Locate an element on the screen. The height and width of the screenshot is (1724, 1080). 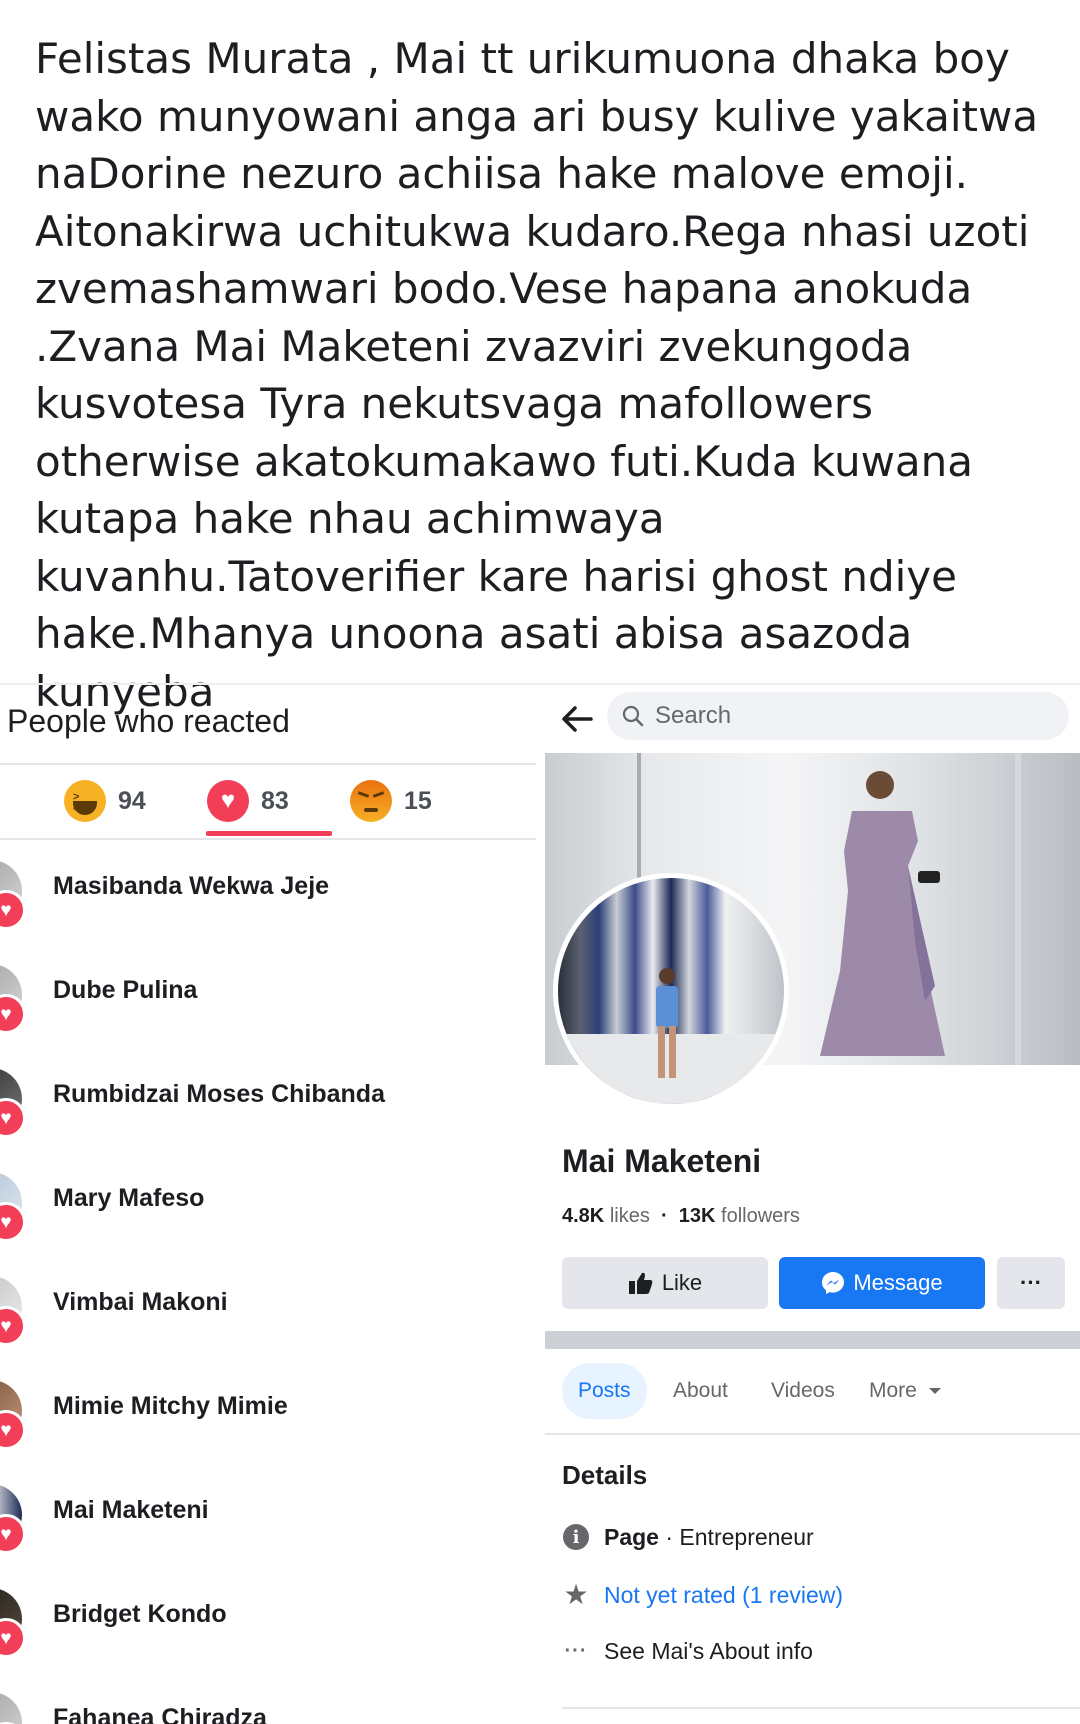
person-name: Mimie Mitchy Mimie is located at coordinates (170, 1406).